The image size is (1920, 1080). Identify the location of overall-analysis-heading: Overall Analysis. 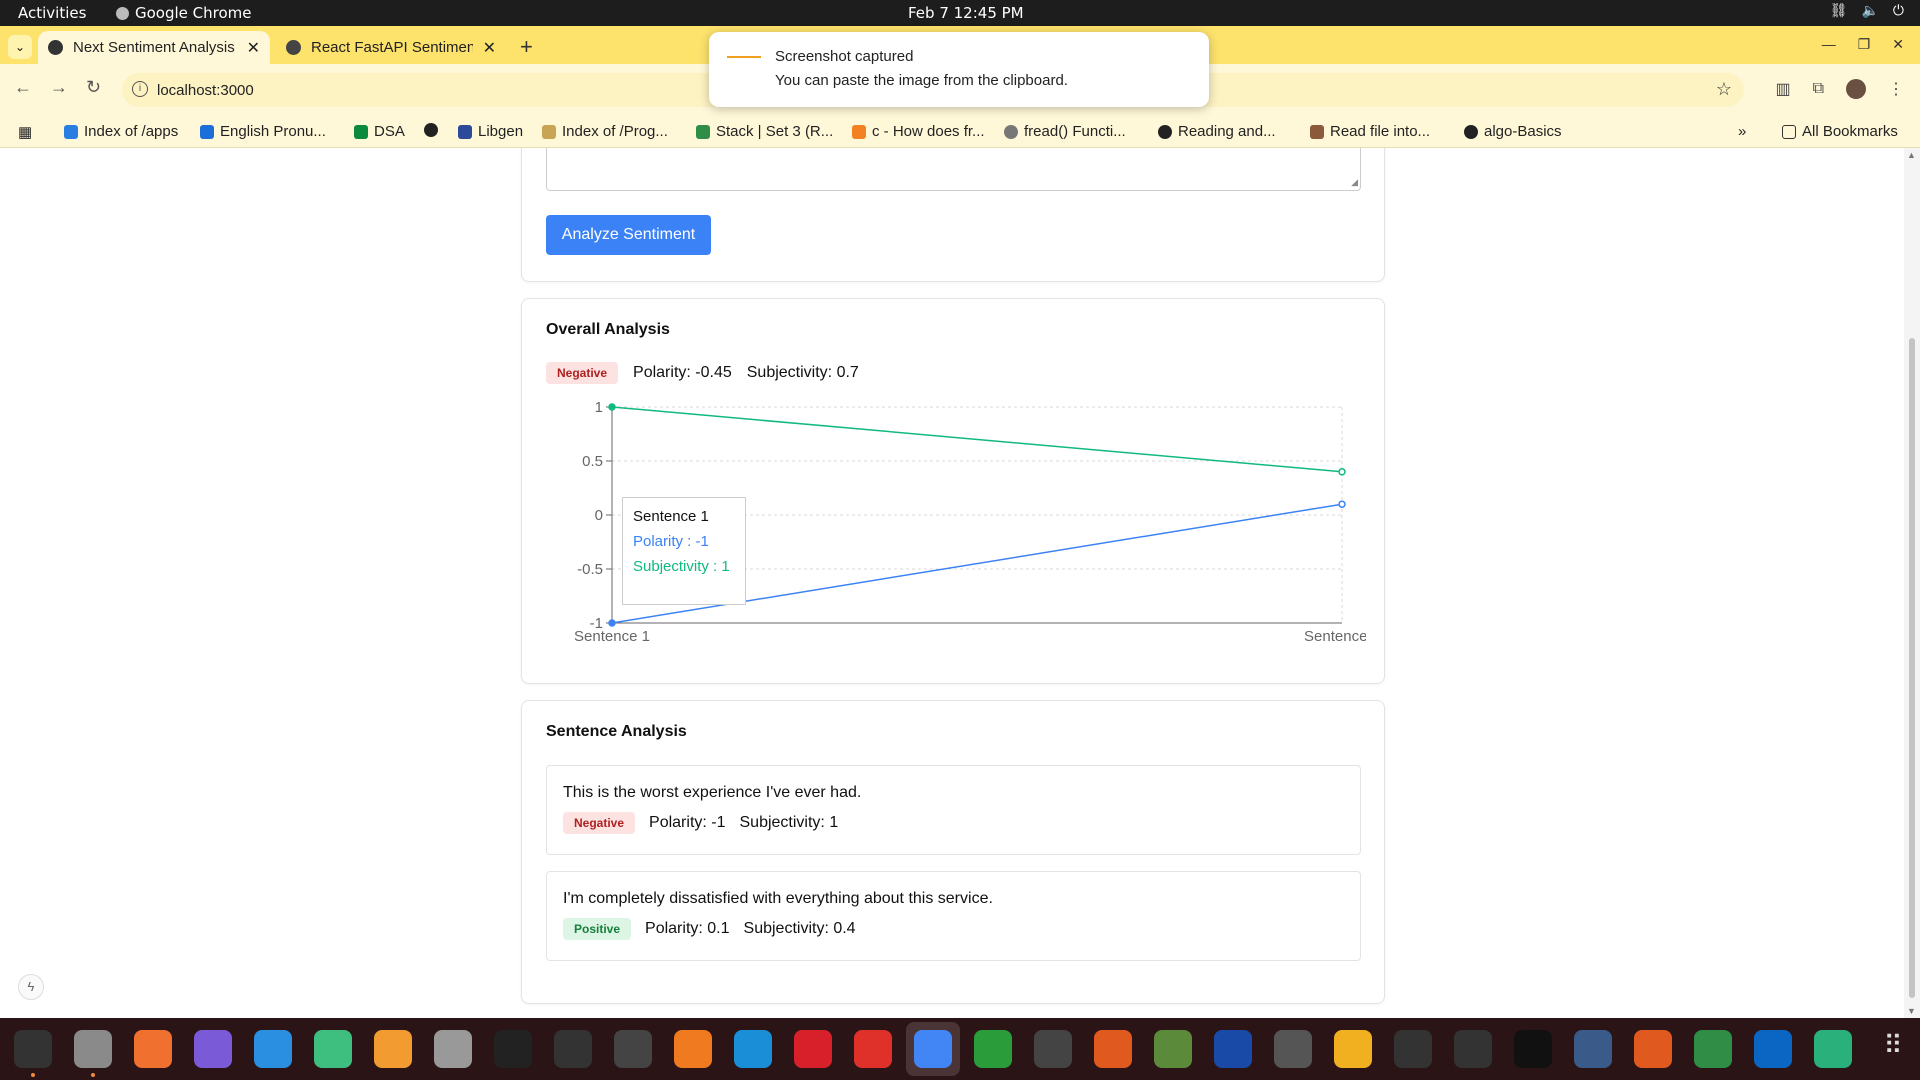
(608, 329).